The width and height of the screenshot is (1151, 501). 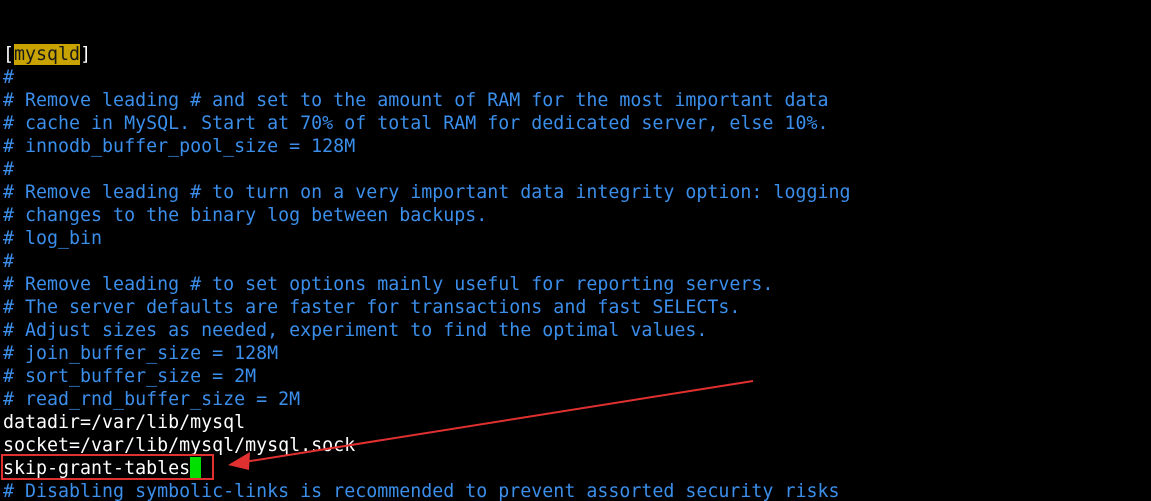 I want to click on comment-line: # innodb_buffer_pool_size = 128M, so click(x=179, y=146).